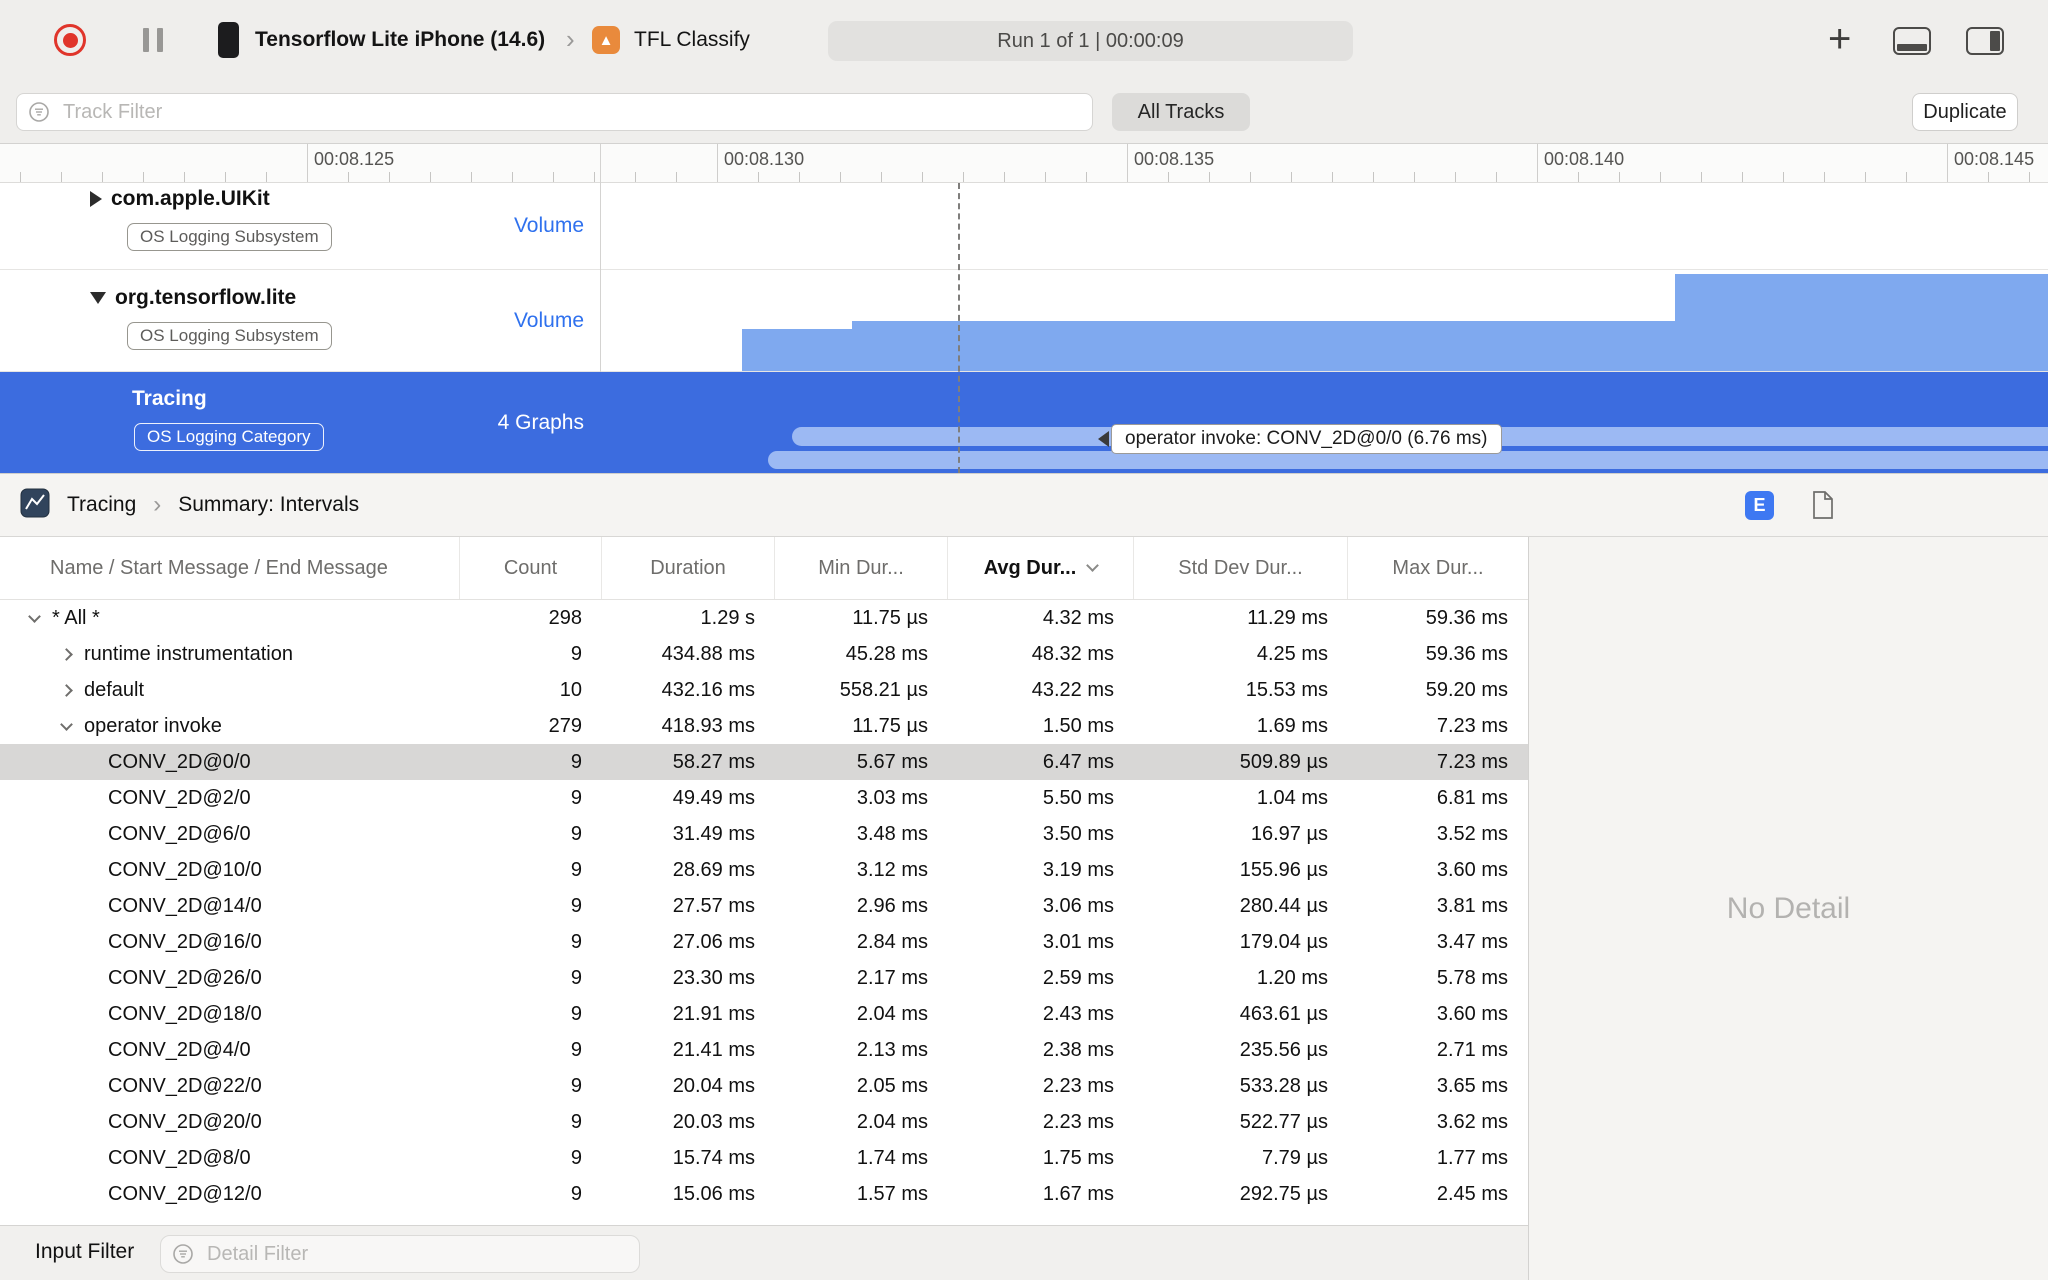  I want to click on breadcrumb-root: Tracing, so click(101, 505).